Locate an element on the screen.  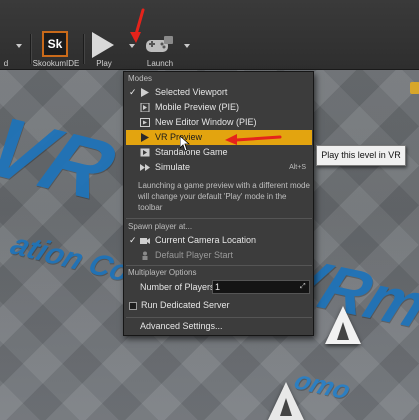
menu-item-simulate: Simulate Alt+S is located at coordinates (219, 167).